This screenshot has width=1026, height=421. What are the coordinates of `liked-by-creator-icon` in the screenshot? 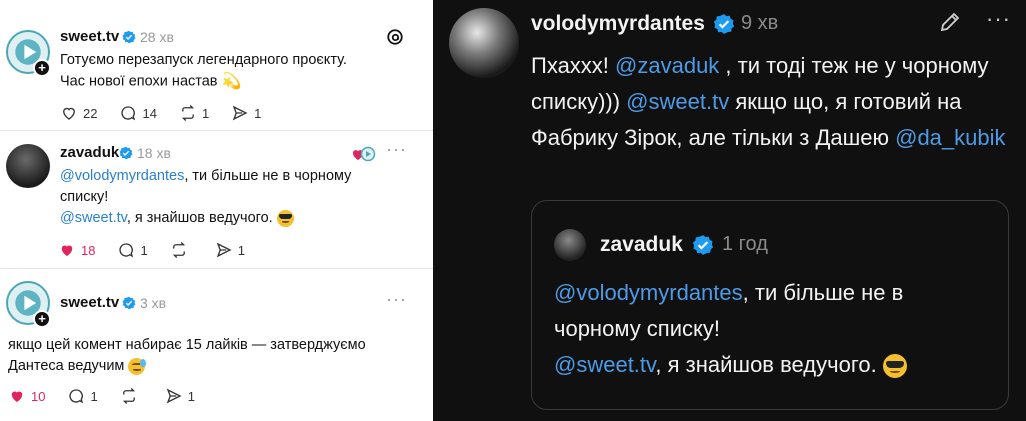 It's located at (364, 154).